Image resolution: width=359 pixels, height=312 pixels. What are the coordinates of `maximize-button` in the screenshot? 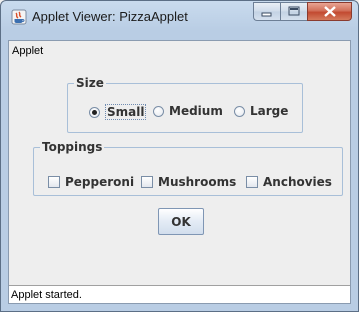 It's located at (293, 11).